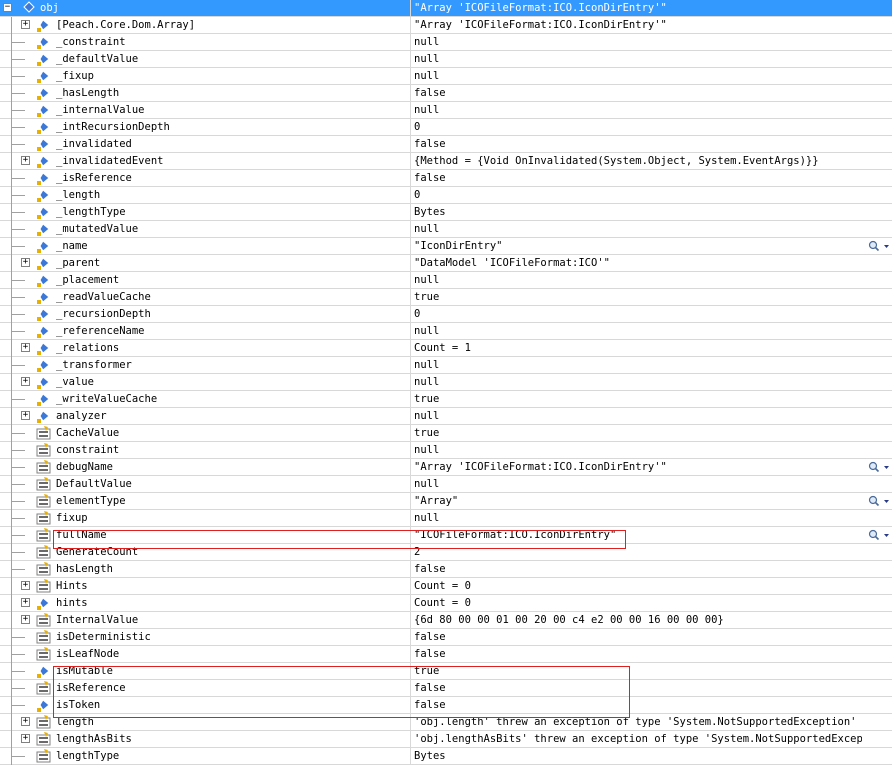  I want to click on watch-row: _defaultValue null, so click(446, 59).